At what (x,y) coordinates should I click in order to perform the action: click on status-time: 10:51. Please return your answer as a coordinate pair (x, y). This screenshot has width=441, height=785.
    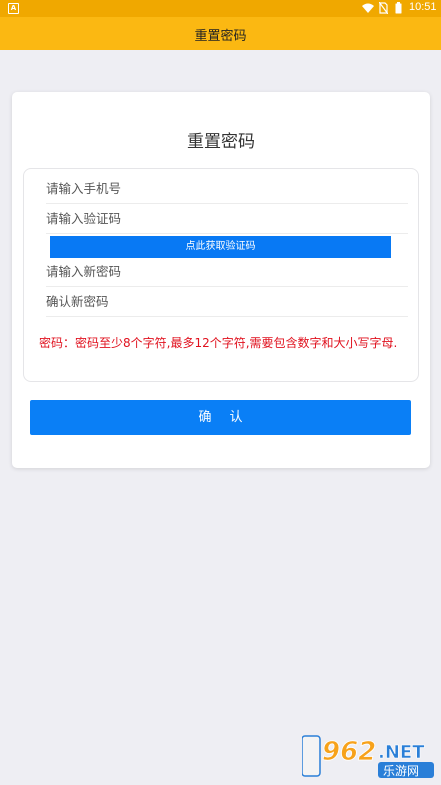
    Looking at the image, I should click on (423, 7).